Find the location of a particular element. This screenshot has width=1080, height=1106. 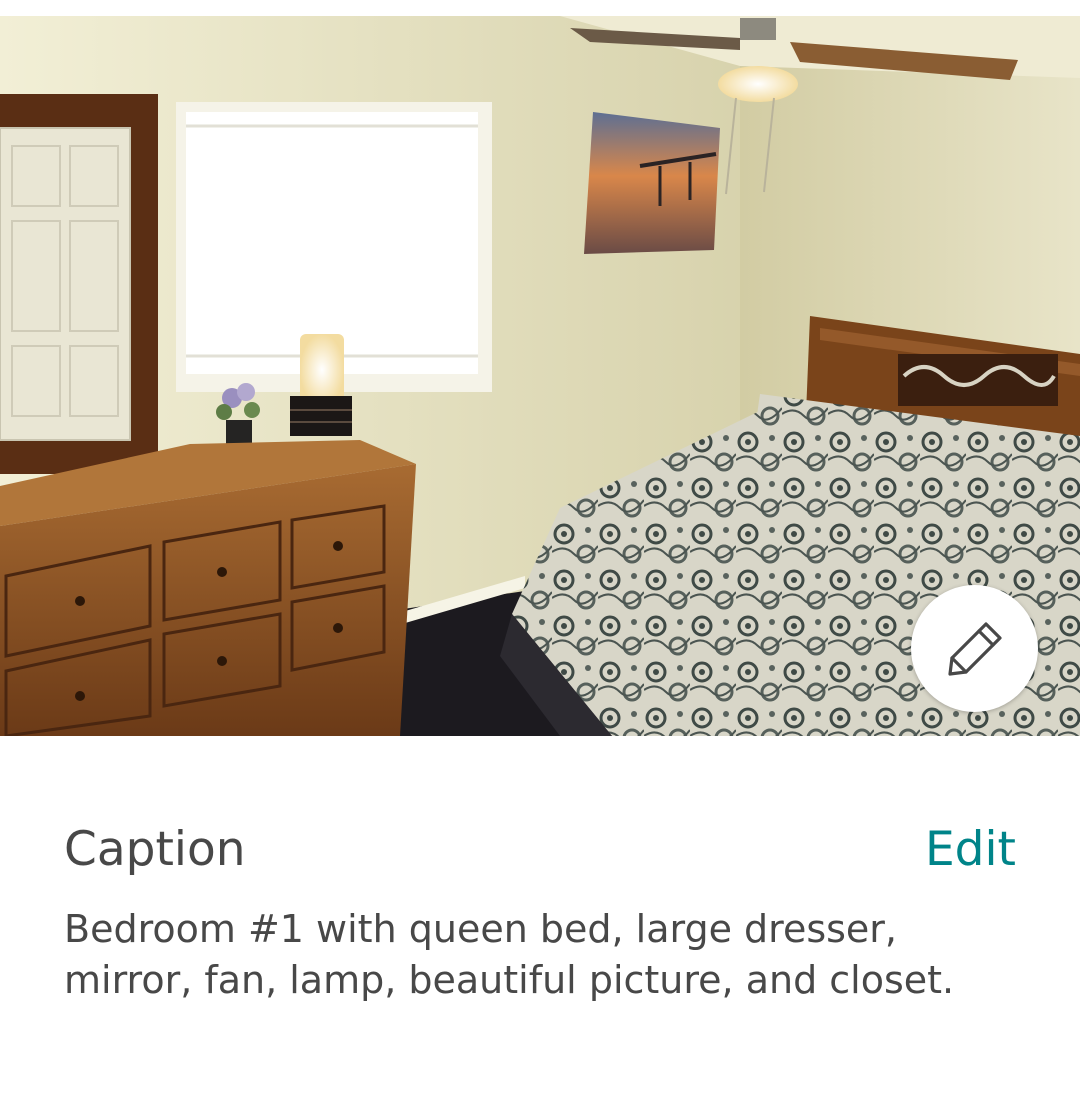

edit-photo-button is located at coordinates (974, 648).